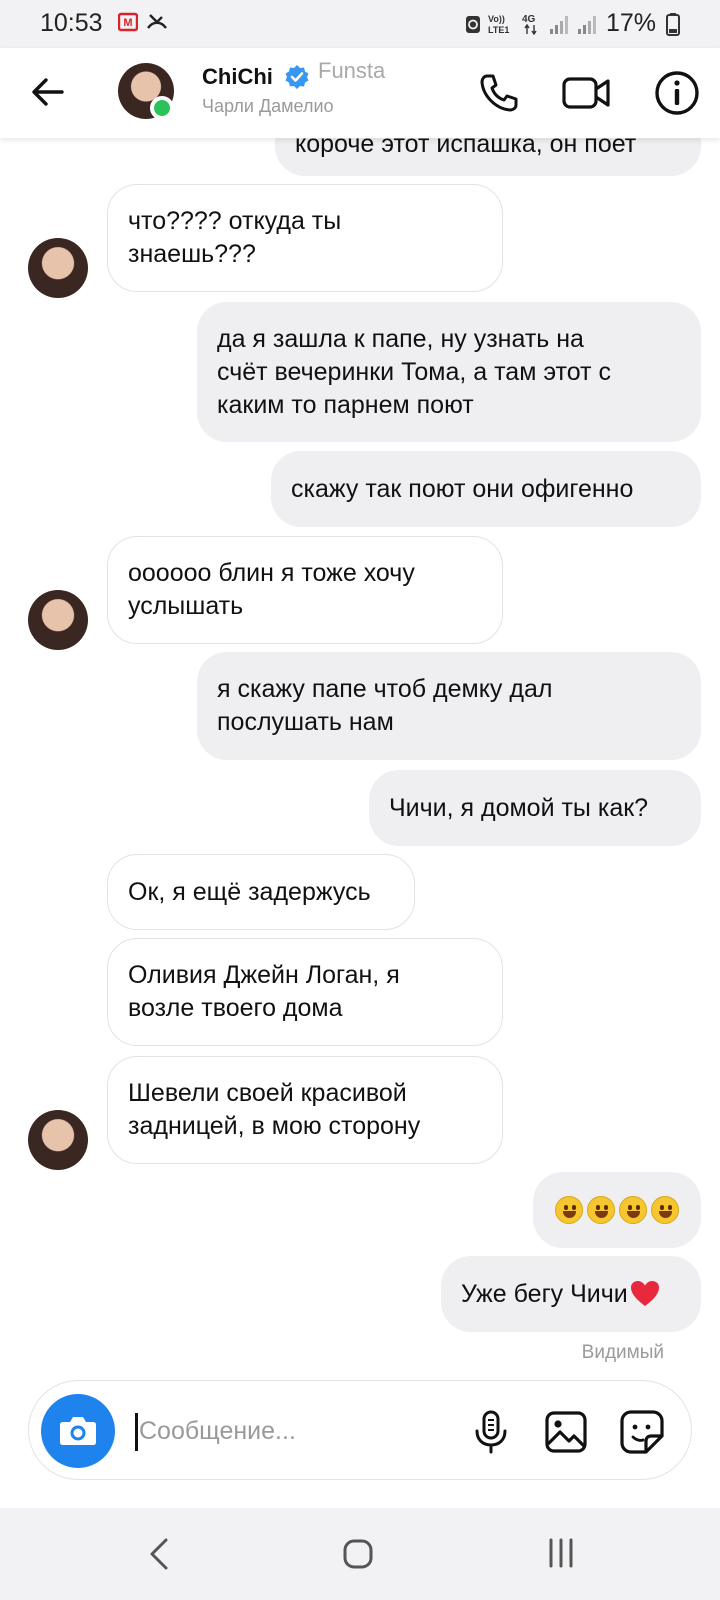 The width and height of the screenshot is (720, 1600). What do you see at coordinates (677, 93) in the screenshot?
I see `info-icon` at bounding box center [677, 93].